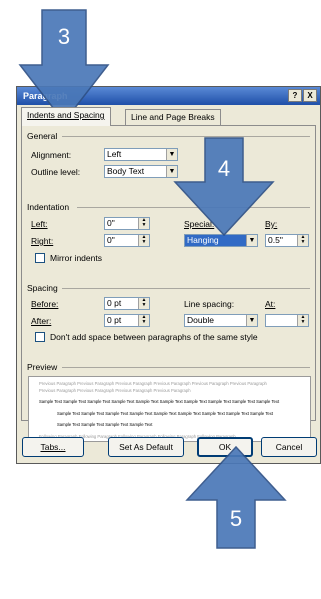 The image size is (321, 599). Describe the element at coordinates (236, 518) in the screenshot. I see `callout-number-5: 5` at that location.